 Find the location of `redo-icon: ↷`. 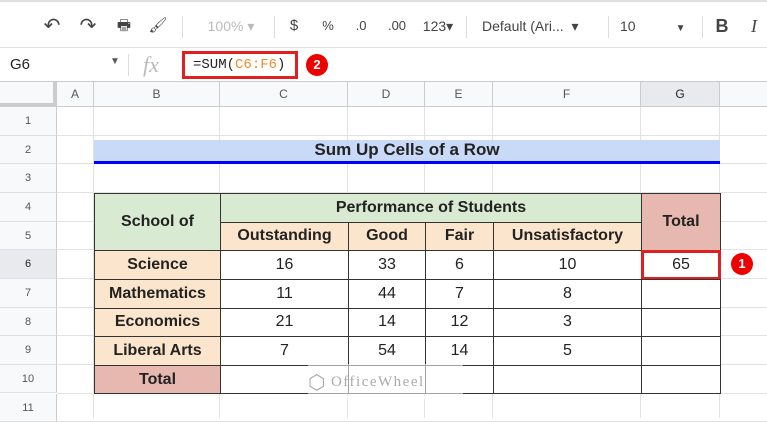

redo-icon: ↷ is located at coordinates (88, 26).